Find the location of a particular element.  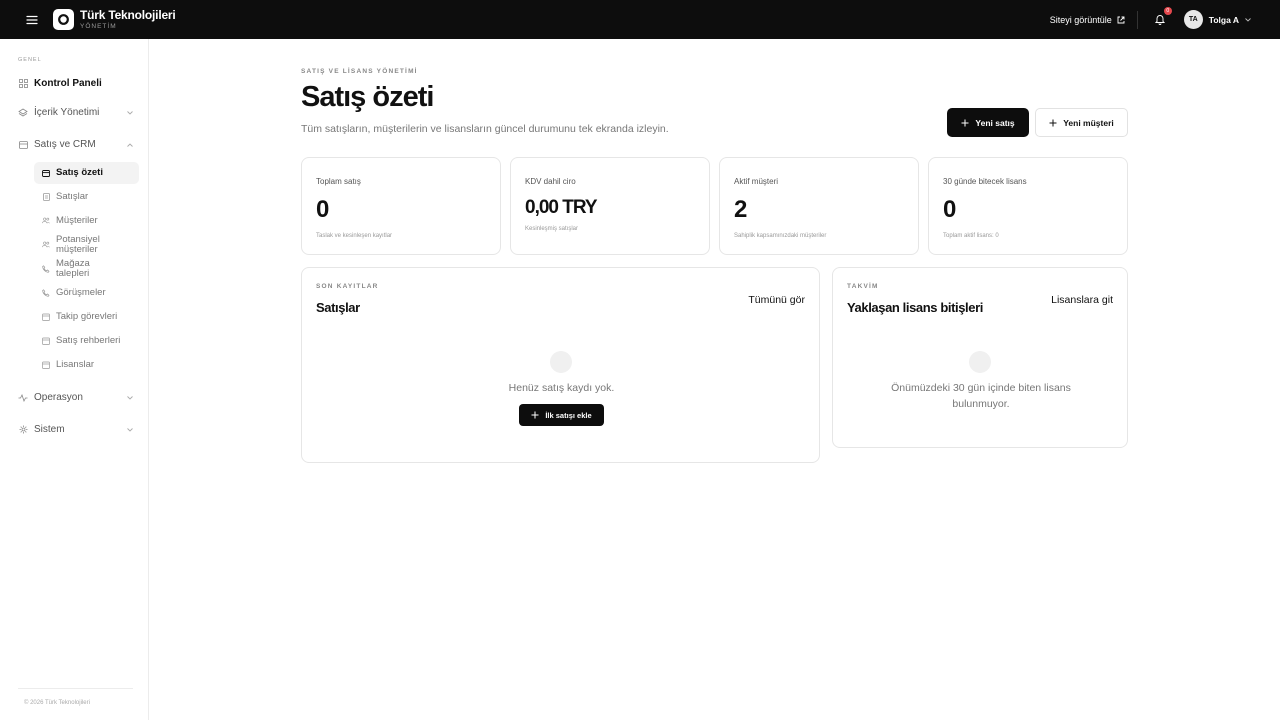

sidebar-item-label: Sistem is located at coordinates (49, 429).